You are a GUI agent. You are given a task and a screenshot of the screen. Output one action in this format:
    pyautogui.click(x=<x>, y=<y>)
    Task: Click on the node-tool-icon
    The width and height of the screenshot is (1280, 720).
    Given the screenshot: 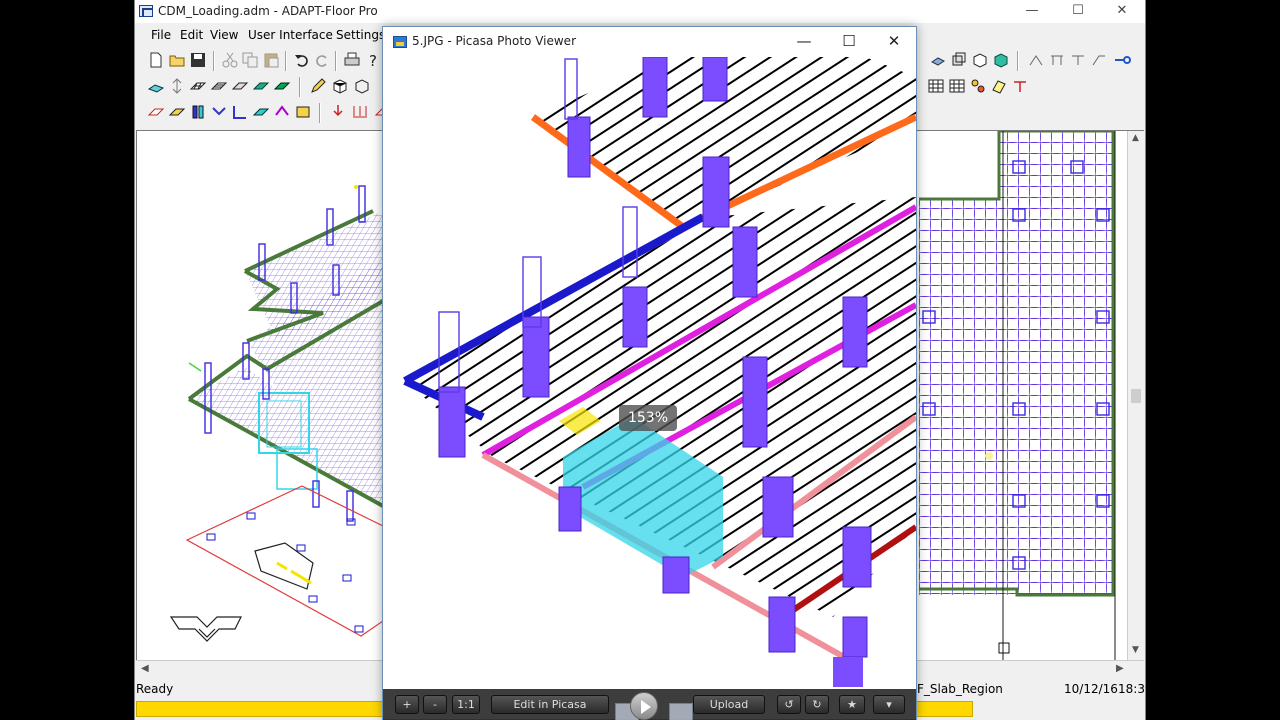 What is the action you would take?
    pyautogui.click(x=1057, y=60)
    